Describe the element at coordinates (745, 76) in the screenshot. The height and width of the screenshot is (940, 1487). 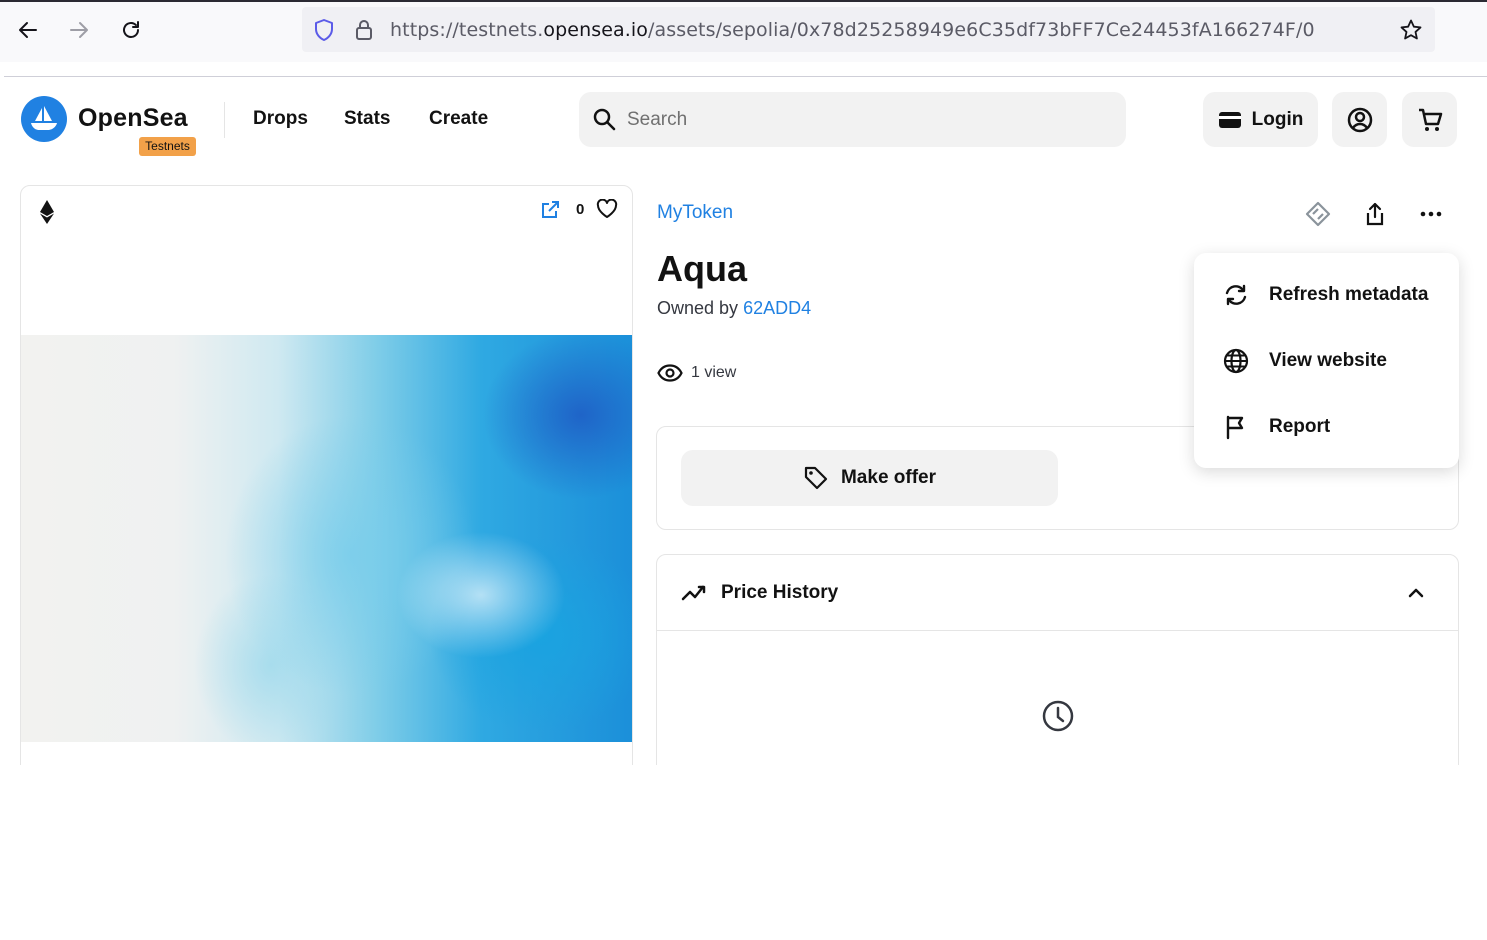
I see `toolbar-divider` at that location.